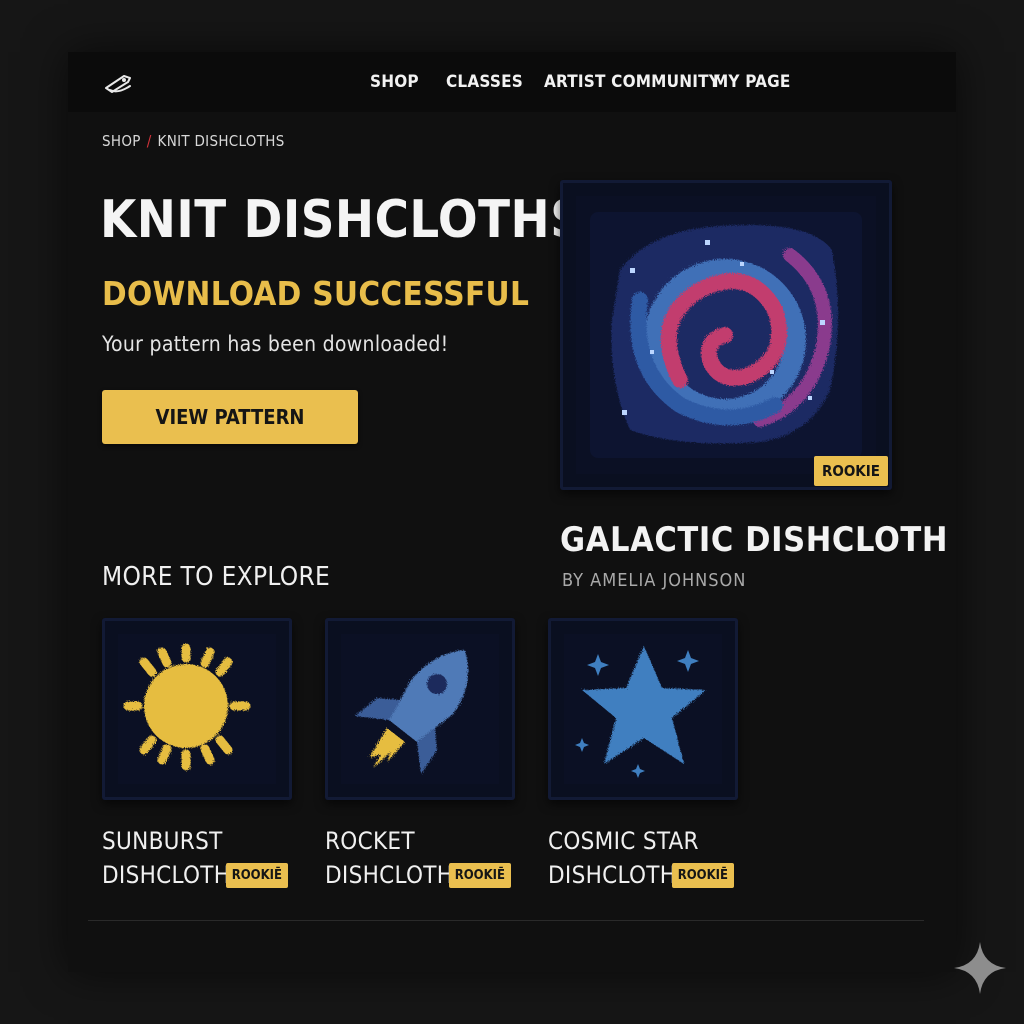  I want to click on sun-pattern-image, so click(197, 709).